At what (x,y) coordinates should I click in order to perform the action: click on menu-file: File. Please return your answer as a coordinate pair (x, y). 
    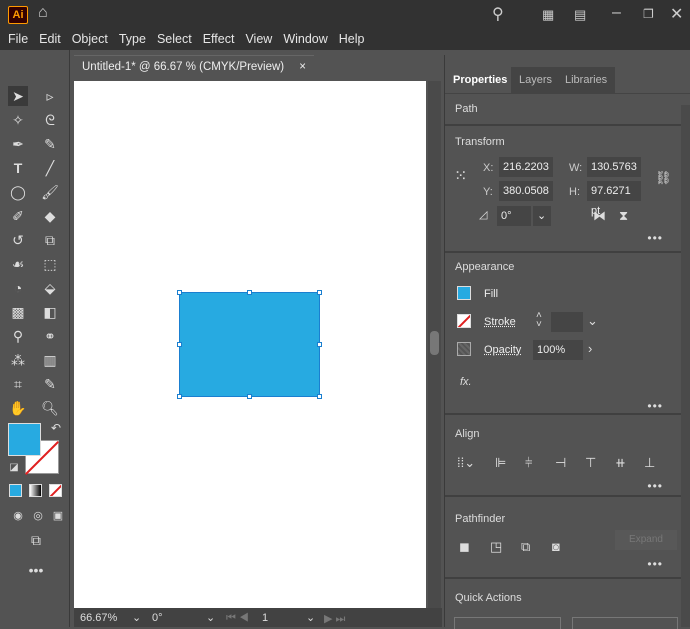
    Looking at the image, I should click on (18, 40).